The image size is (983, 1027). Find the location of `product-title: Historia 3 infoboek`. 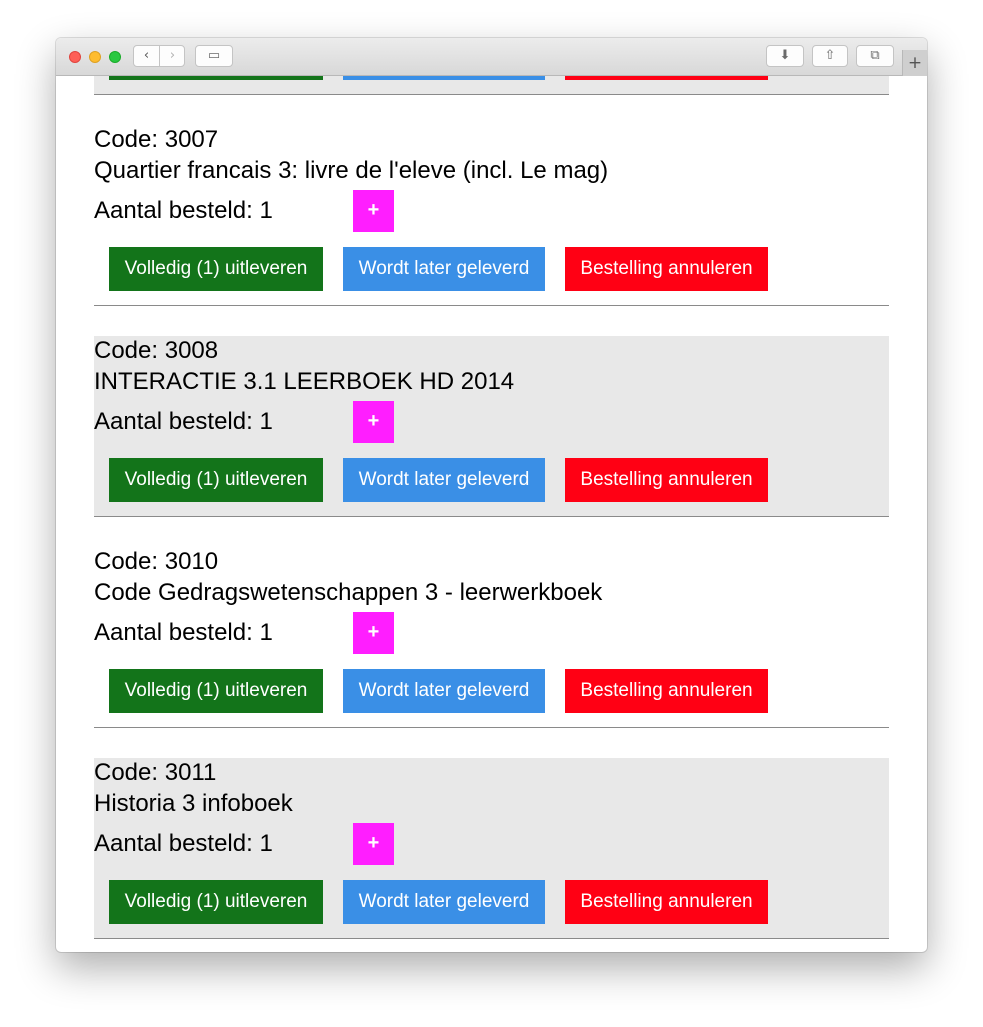

product-title: Historia 3 infoboek is located at coordinates (193, 803).